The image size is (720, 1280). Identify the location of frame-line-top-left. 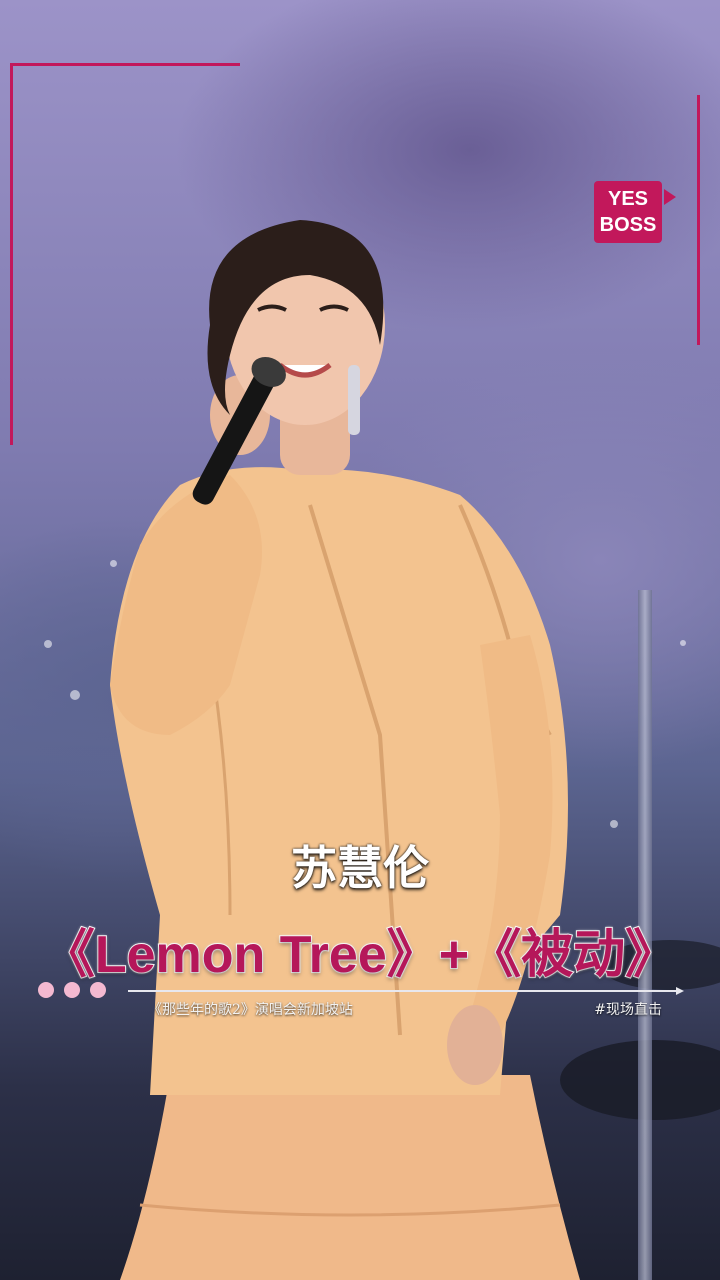
(125, 64).